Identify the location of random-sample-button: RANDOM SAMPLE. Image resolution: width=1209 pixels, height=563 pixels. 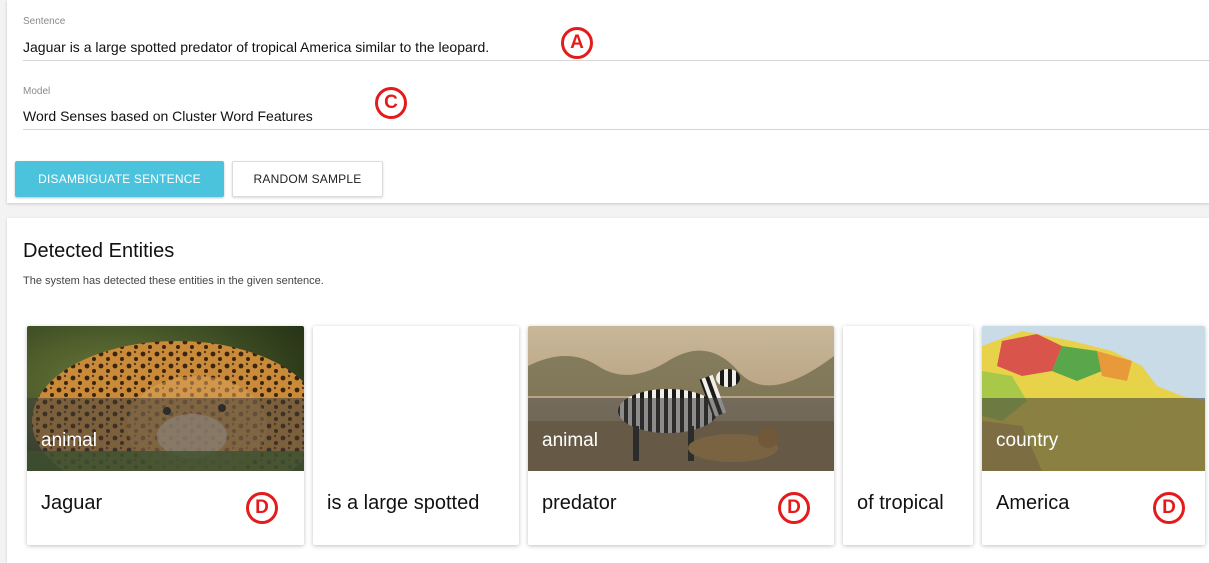
(307, 179).